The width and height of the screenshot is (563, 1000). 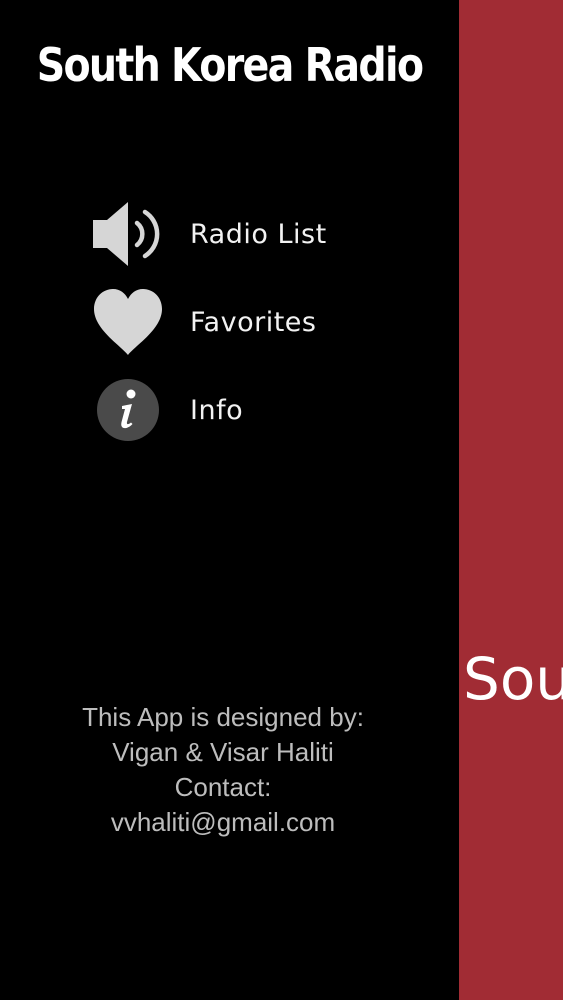 What do you see at coordinates (223, 822) in the screenshot?
I see `credits-email: vvhaliti@gmail.com` at bounding box center [223, 822].